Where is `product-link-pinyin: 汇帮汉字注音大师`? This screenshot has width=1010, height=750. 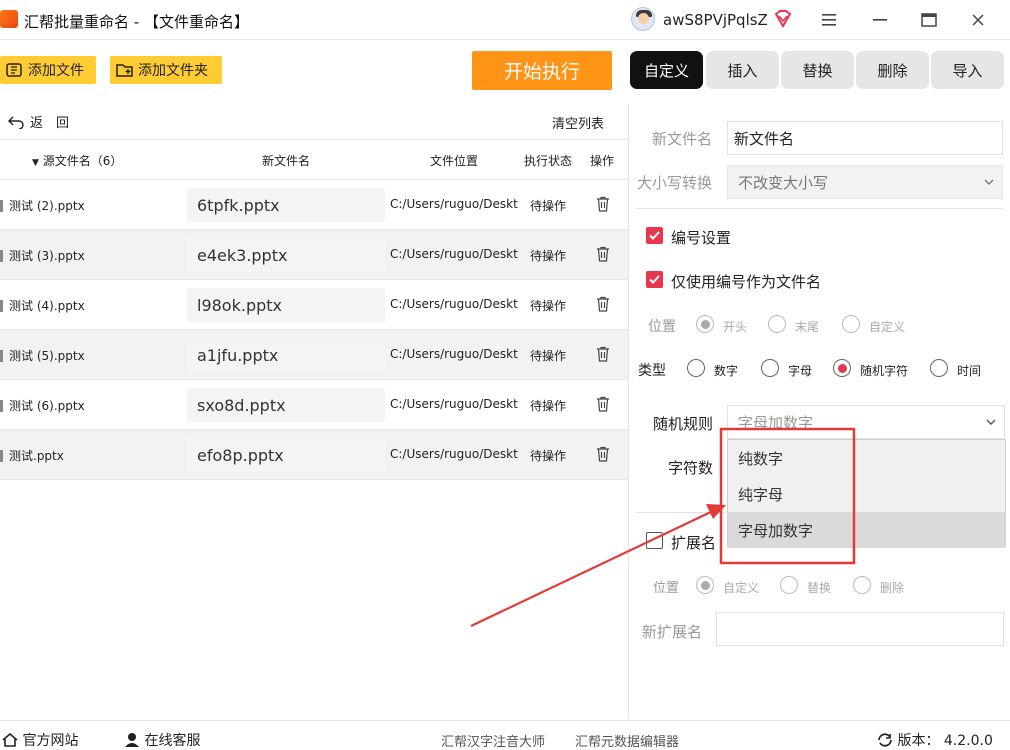 product-link-pinyin: 汇帮汉字注音大师 is located at coordinates (493, 740).